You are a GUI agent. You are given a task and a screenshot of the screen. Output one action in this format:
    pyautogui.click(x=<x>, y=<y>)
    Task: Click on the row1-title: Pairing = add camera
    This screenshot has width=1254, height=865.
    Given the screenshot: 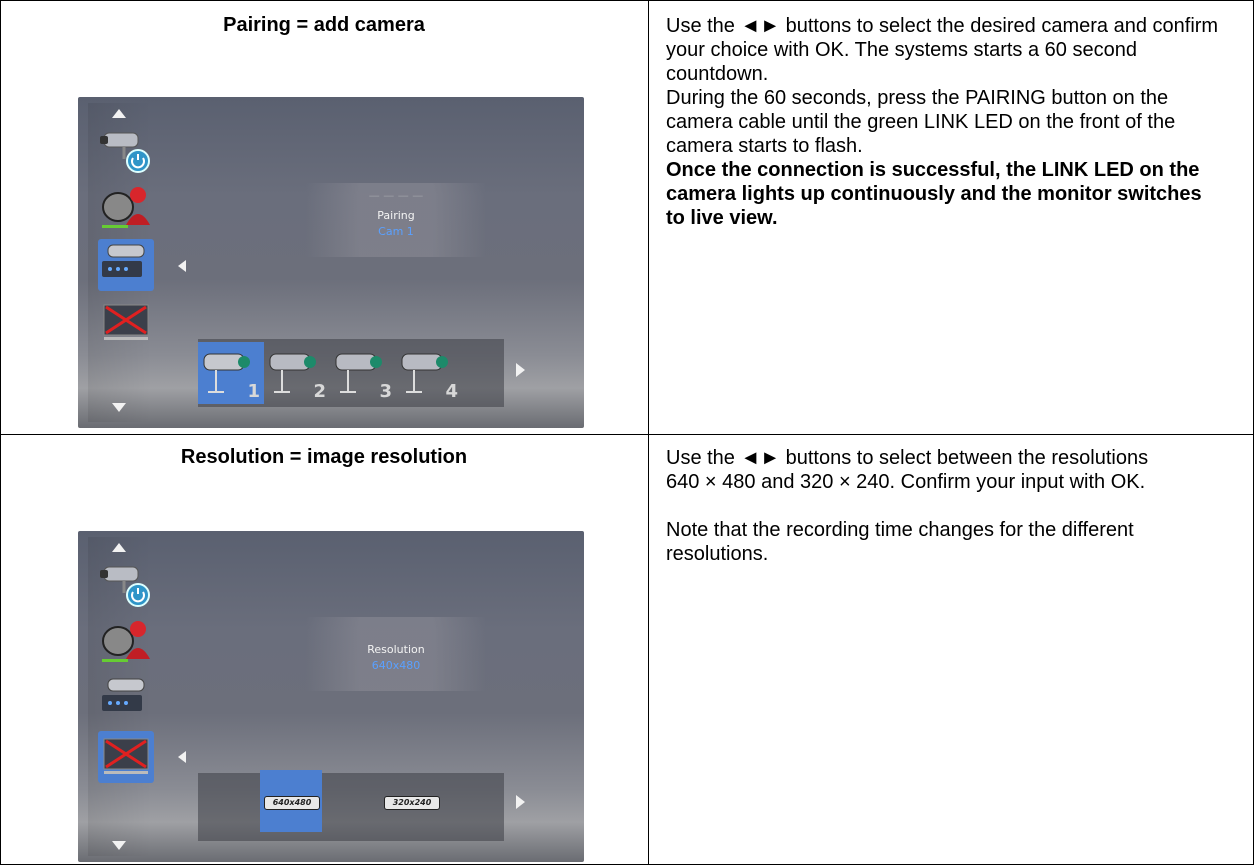 What is the action you would take?
    pyautogui.click(x=324, y=25)
    